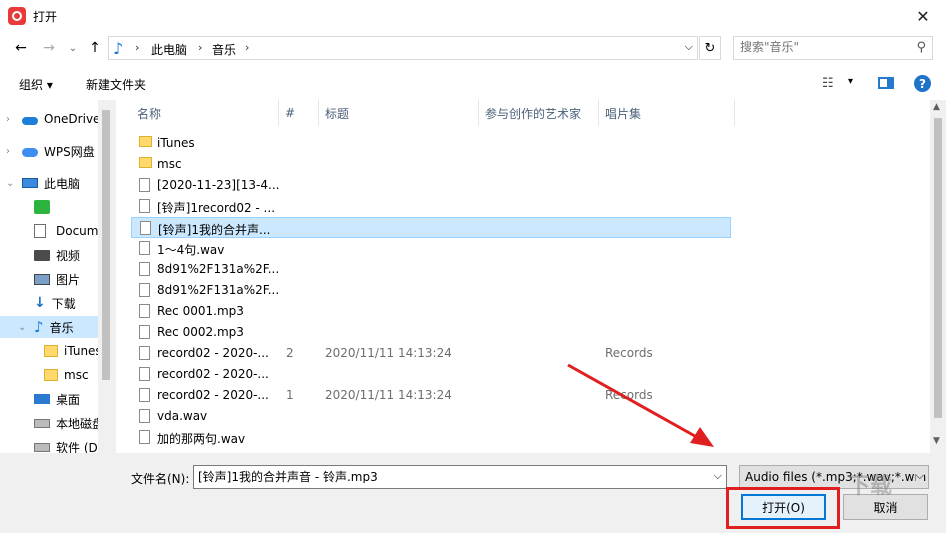 The height and width of the screenshot is (533, 946). What do you see at coordinates (45, 207) in the screenshot?
I see `sidebar-item-app` at bounding box center [45, 207].